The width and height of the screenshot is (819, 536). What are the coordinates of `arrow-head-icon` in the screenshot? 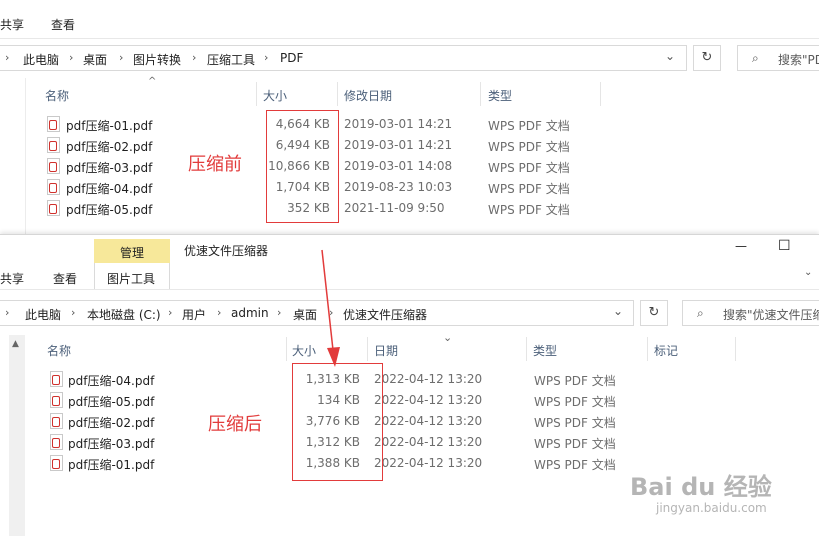 It's located at (333, 357).